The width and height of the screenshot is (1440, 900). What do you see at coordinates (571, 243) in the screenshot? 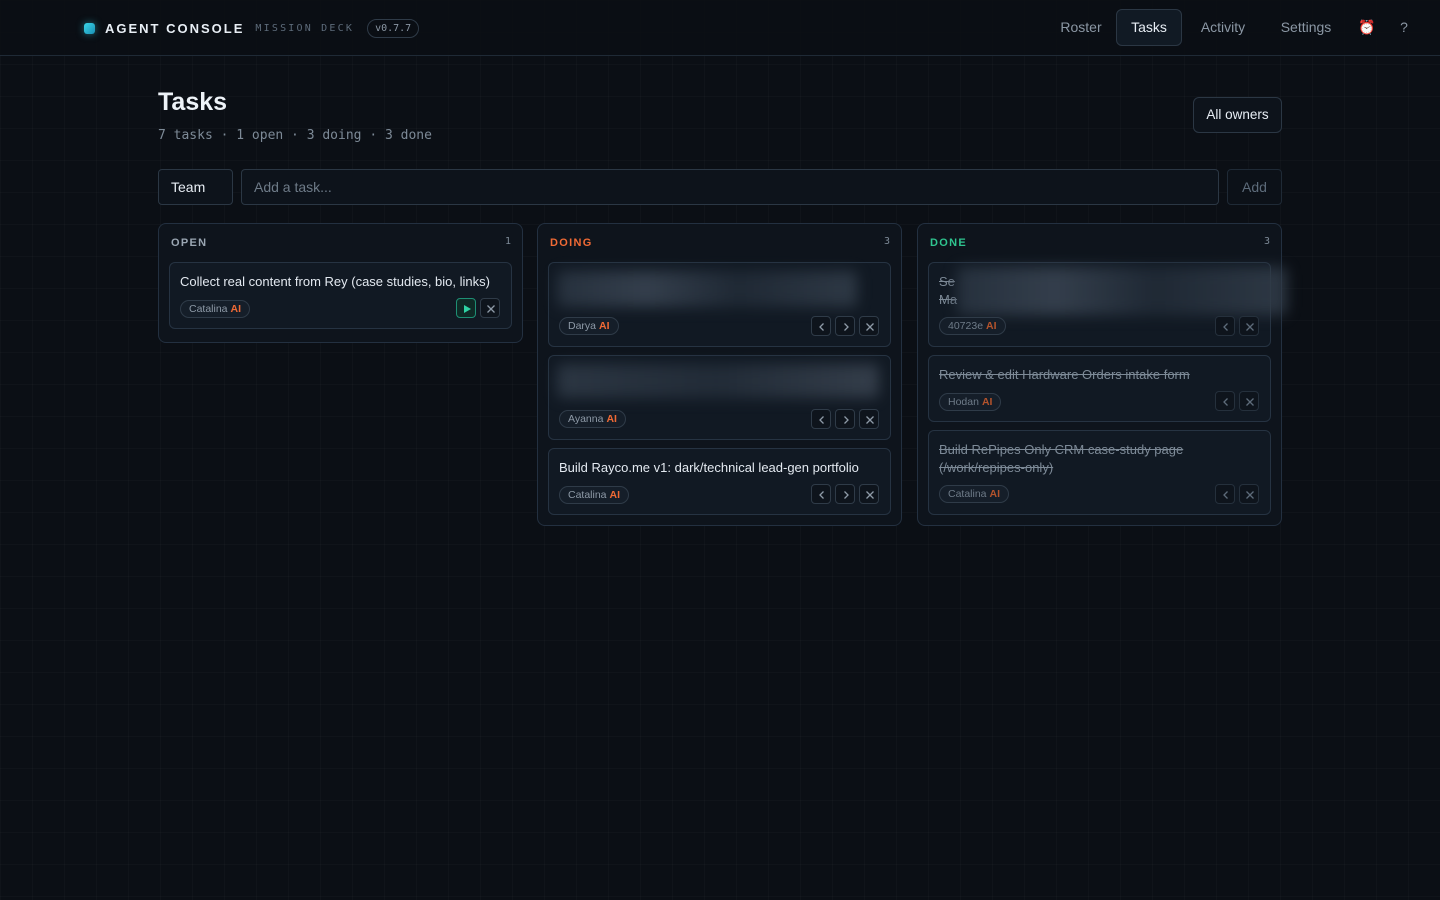
I see `column-title: DOING` at bounding box center [571, 243].